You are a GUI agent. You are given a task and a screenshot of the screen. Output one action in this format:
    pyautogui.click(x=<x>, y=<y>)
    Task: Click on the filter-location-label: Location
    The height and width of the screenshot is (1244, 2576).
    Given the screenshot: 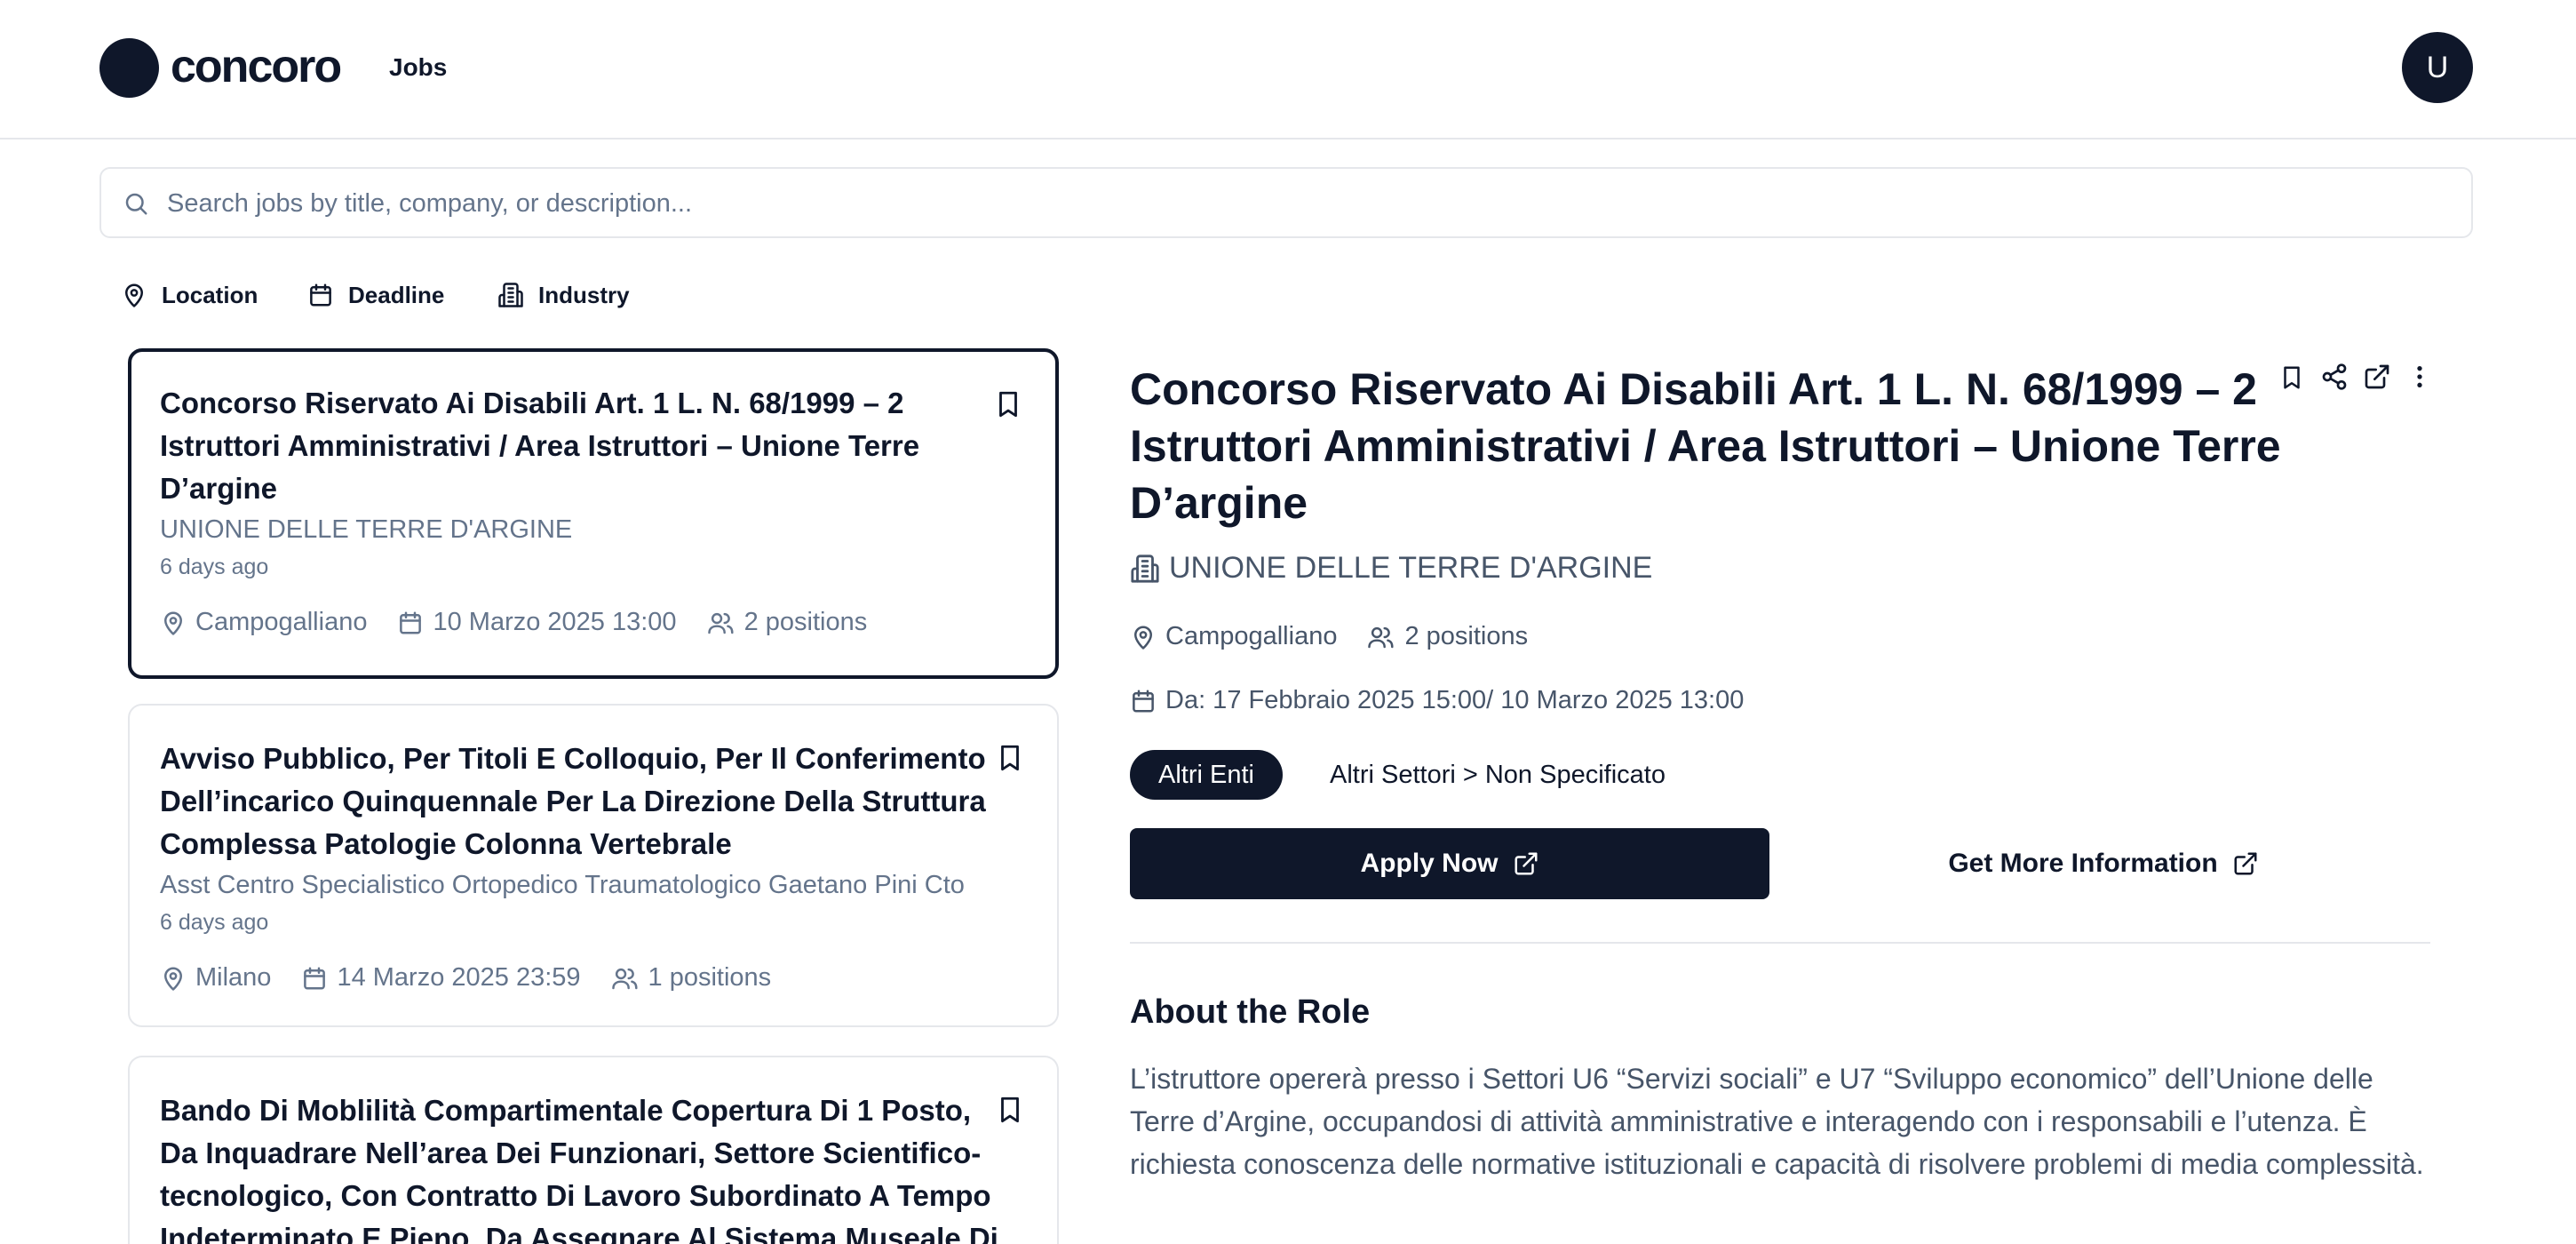 What is the action you would take?
    pyautogui.click(x=210, y=295)
    